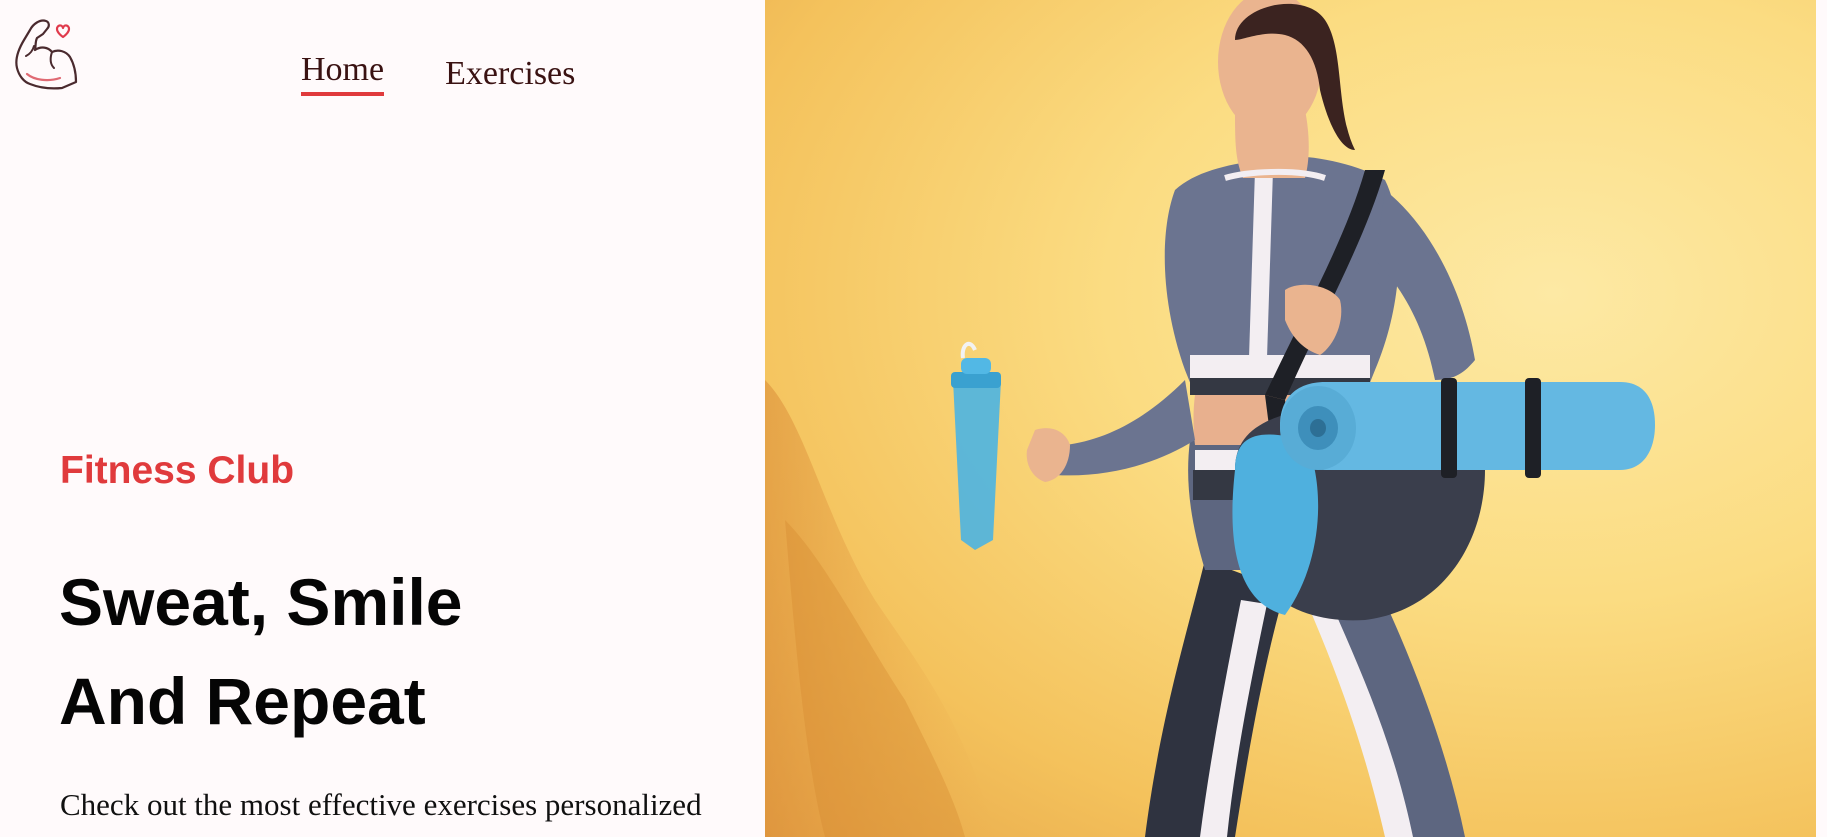  Describe the element at coordinates (46, 54) in the screenshot. I see `flexed-arm-heart-icon` at that location.